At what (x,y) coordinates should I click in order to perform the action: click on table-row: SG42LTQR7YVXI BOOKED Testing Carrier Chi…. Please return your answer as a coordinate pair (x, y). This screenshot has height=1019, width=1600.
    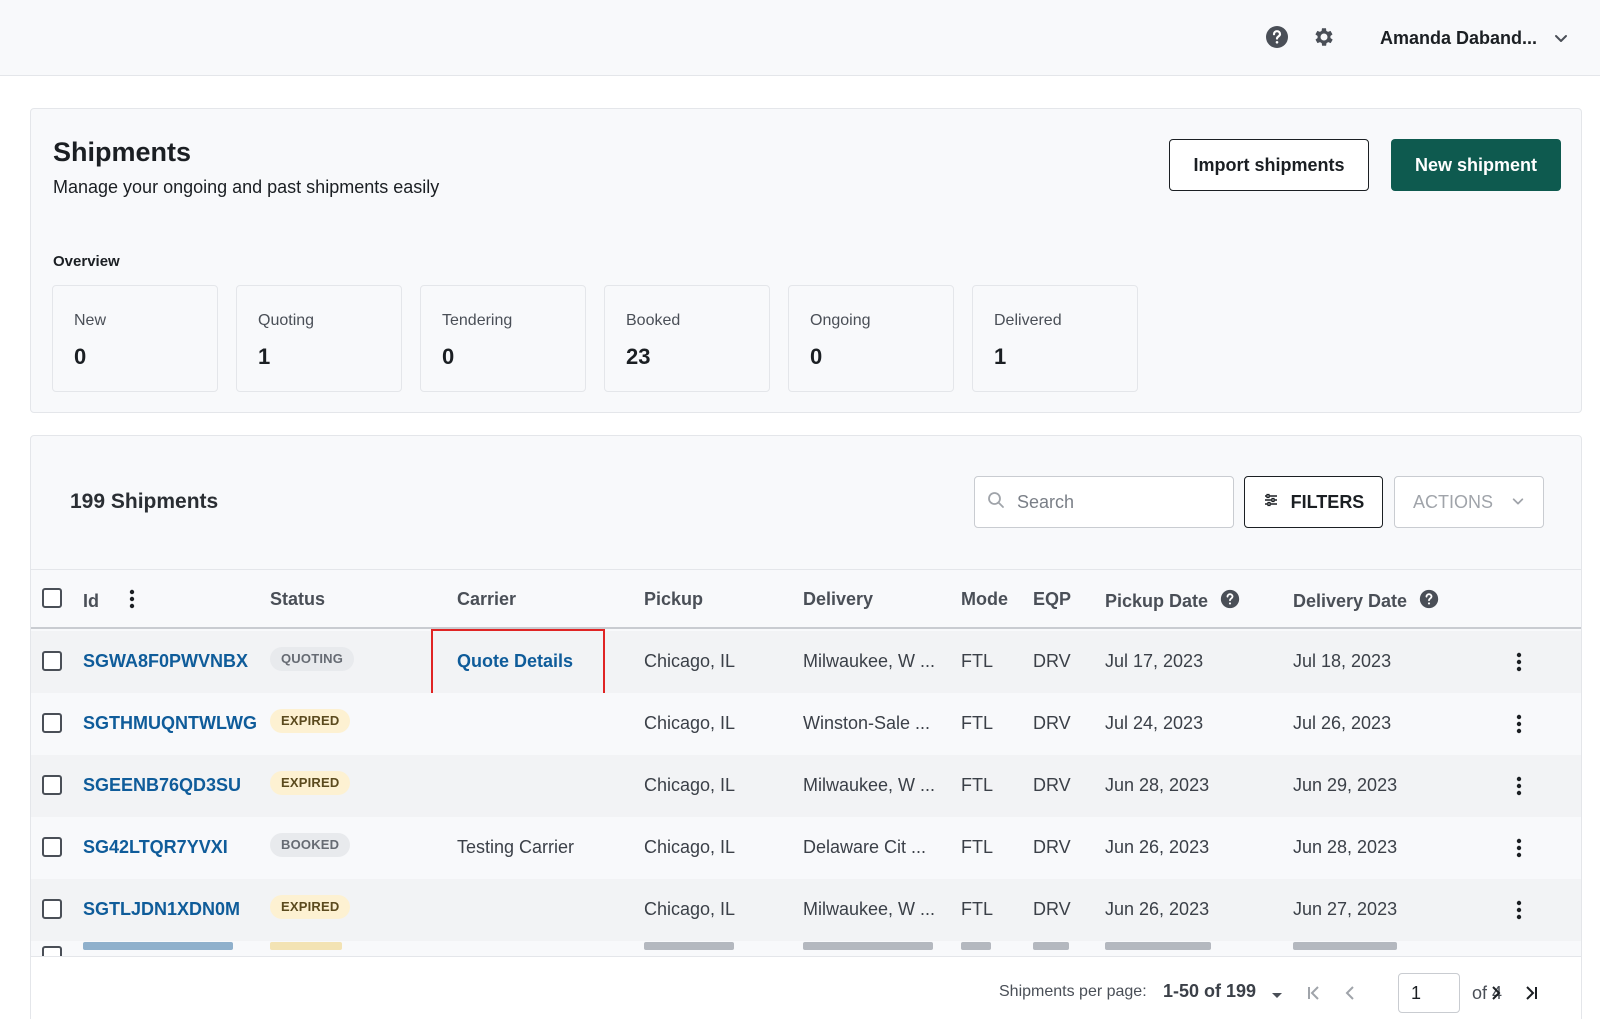
    Looking at the image, I should click on (806, 848).